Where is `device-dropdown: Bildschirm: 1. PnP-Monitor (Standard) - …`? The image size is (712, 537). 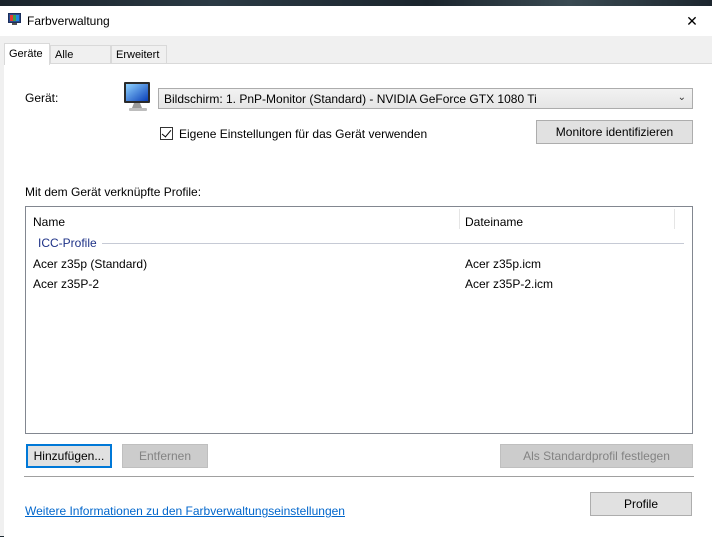
device-dropdown: Bildschirm: 1. PnP-Monitor (Standard) - … is located at coordinates (425, 98).